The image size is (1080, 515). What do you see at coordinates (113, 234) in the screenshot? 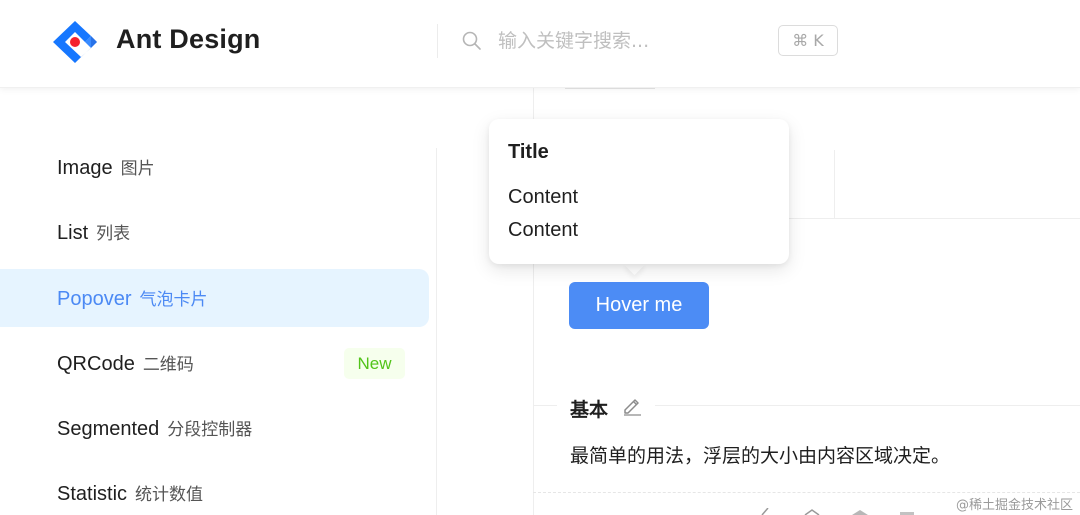
I see `sidebar-item-label-zh: 列表` at bounding box center [113, 234].